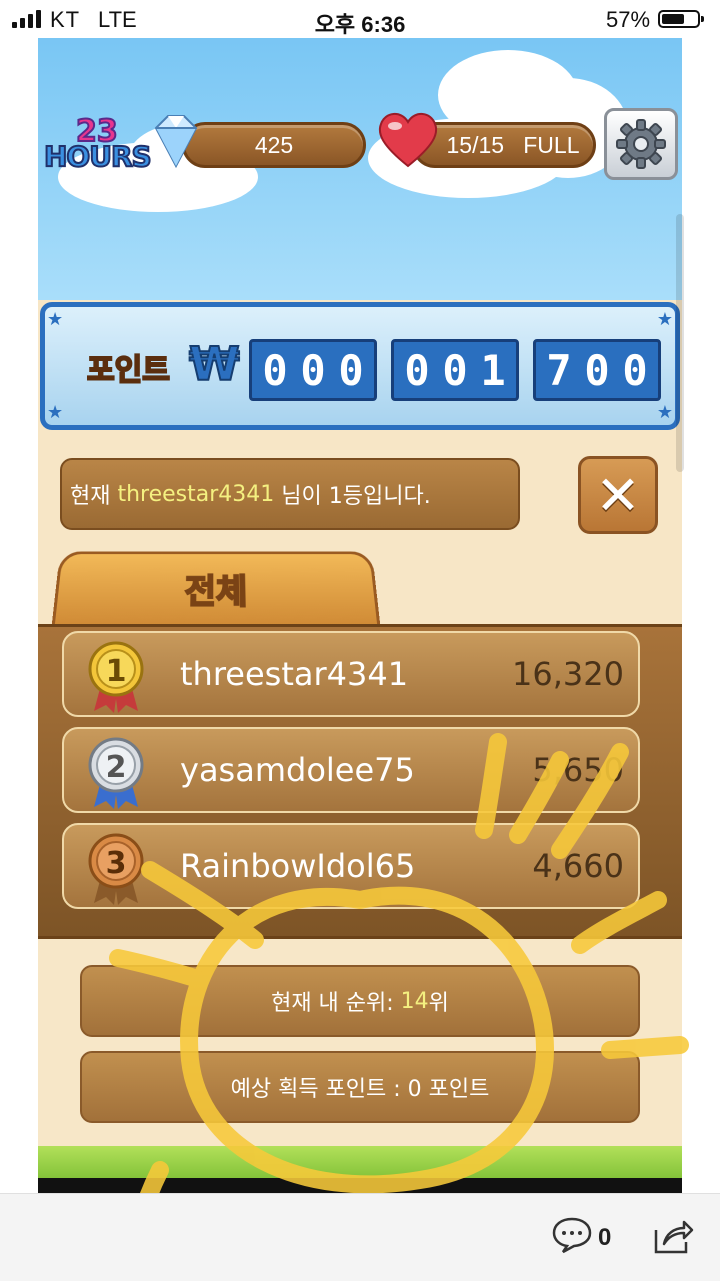 This screenshot has height=1281, width=720. I want to click on points-digits: 0 0 0 0 0 1 7 0 0, so click(455, 370).